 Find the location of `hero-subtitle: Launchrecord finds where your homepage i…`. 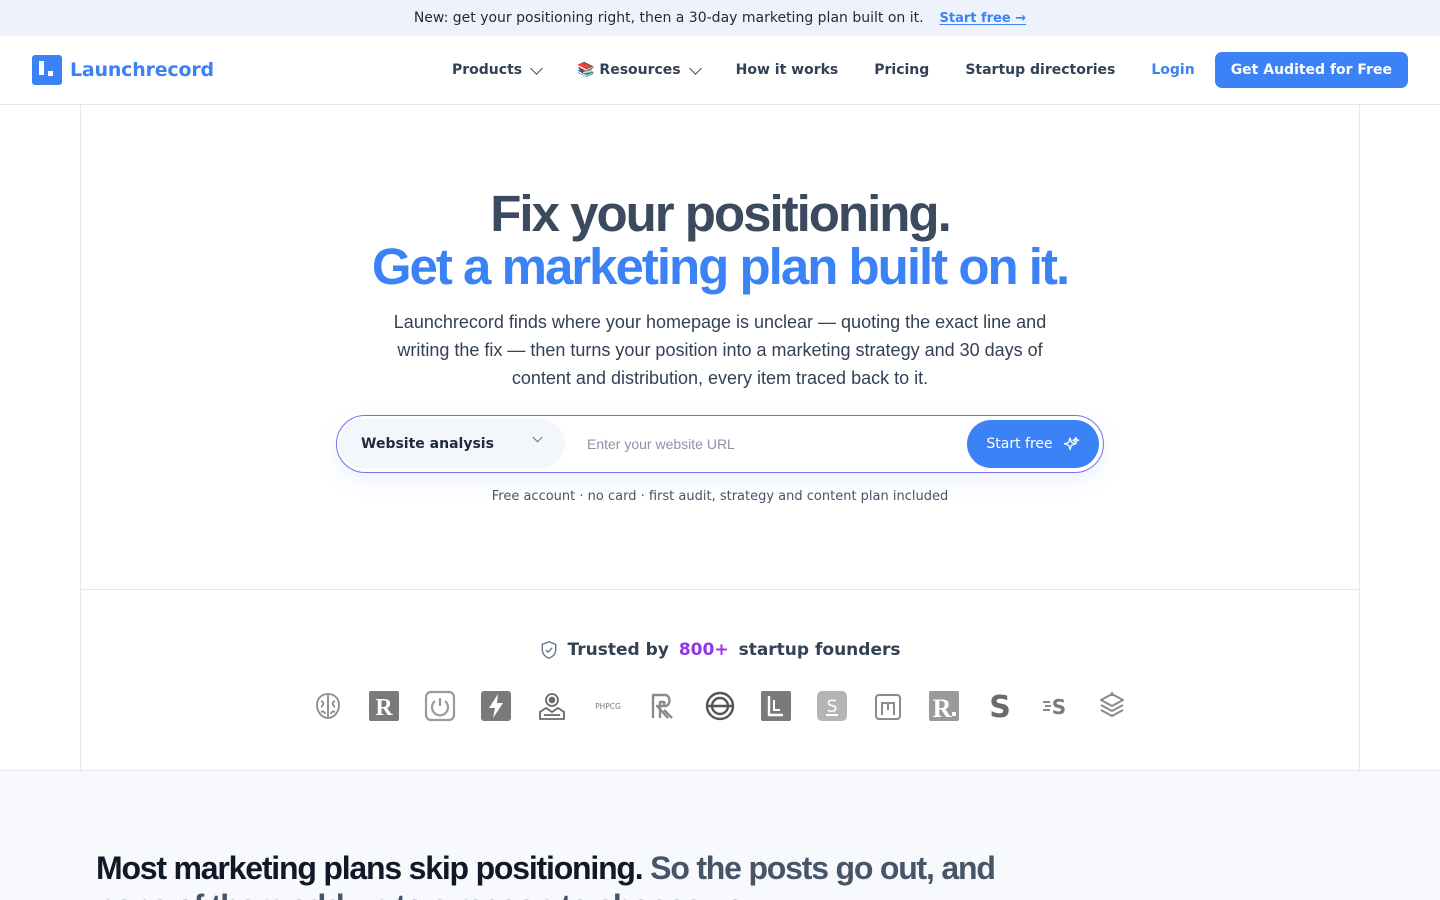

hero-subtitle: Launchrecord finds where your homepage i… is located at coordinates (720, 350).